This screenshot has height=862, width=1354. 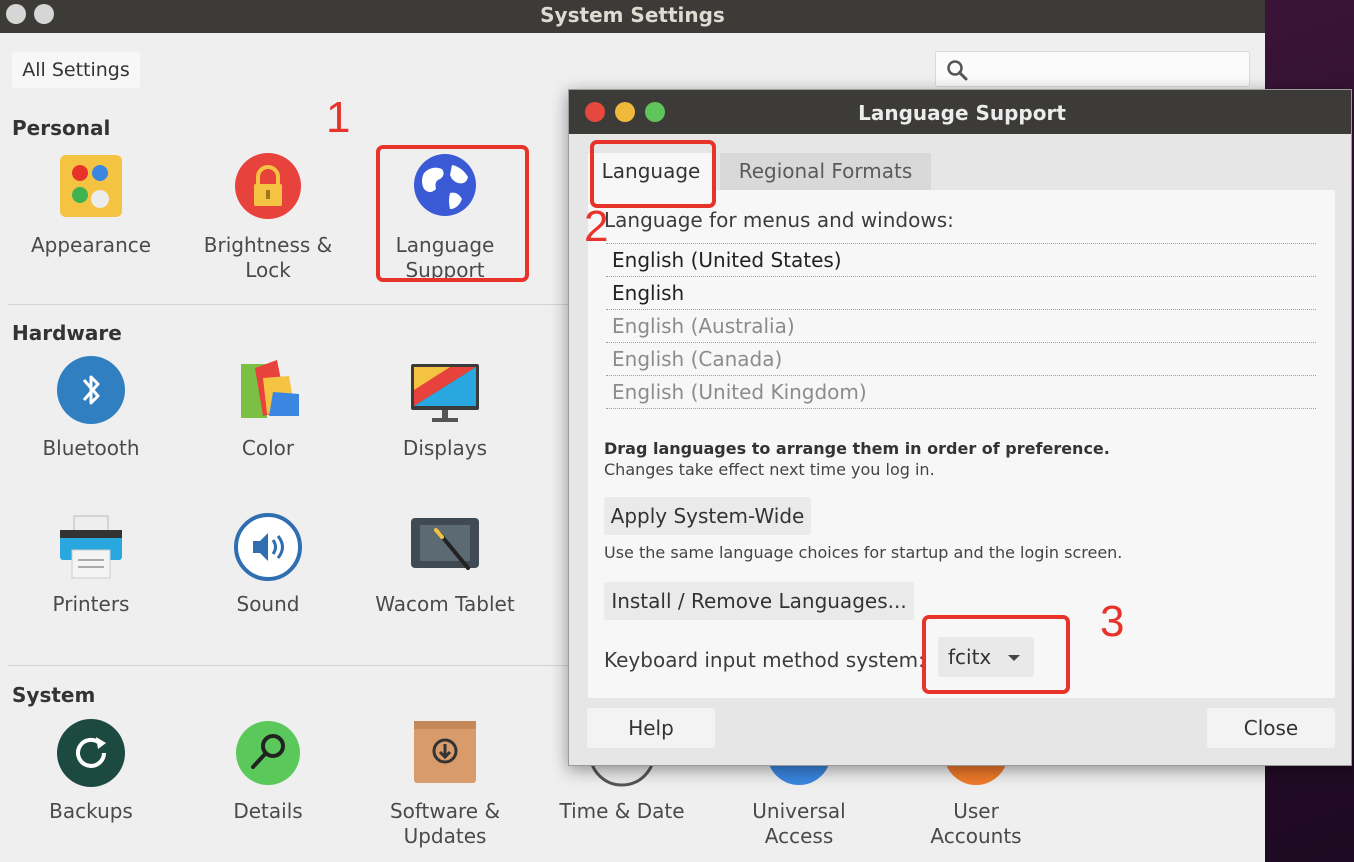 What do you see at coordinates (445, 836) in the screenshot?
I see `software-label-line2: Updates` at bounding box center [445, 836].